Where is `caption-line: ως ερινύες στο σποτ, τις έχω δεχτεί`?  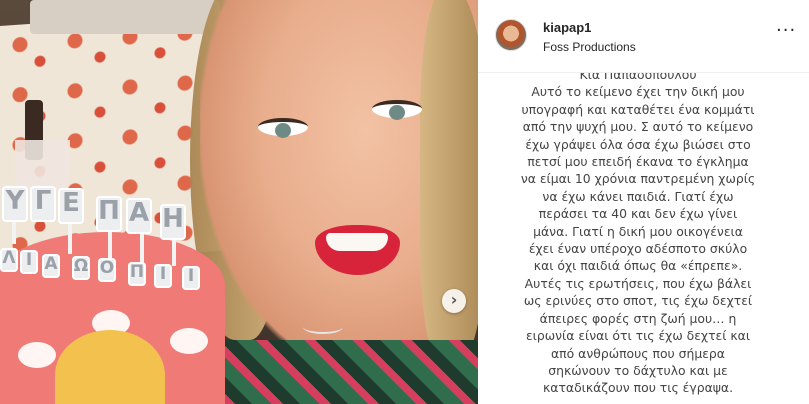 caption-line: ως ερινύες στο σποτ, τις έχω δεχτεί is located at coordinates (638, 301).